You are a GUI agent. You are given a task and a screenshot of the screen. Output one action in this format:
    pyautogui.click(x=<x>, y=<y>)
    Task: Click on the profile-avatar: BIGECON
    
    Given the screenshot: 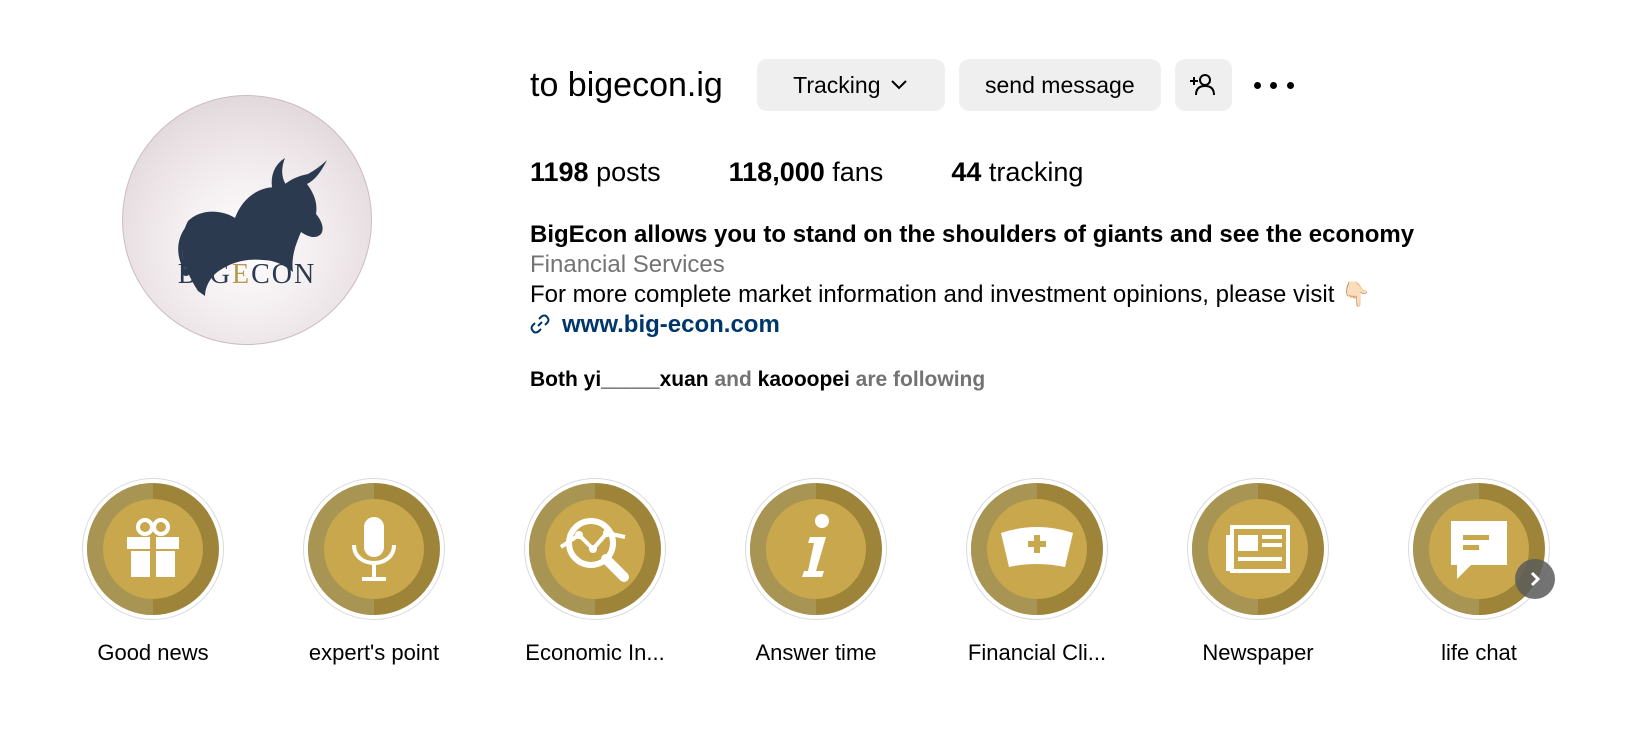 What is the action you would take?
    pyautogui.click(x=247, y=220)
    